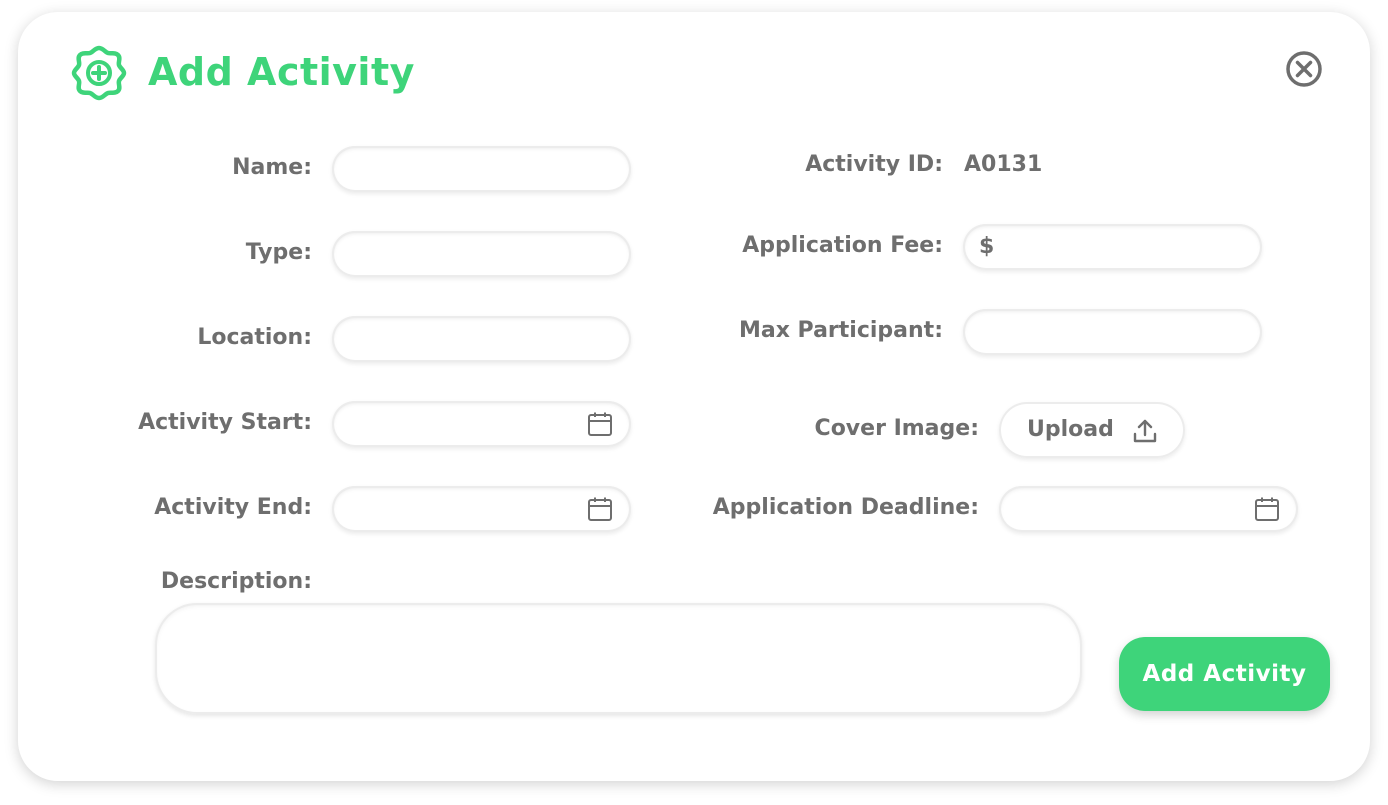  Describe the element at coordinates (840, 330) in the screenshot. I see `max-participant-label: Max Participant:` at that location.